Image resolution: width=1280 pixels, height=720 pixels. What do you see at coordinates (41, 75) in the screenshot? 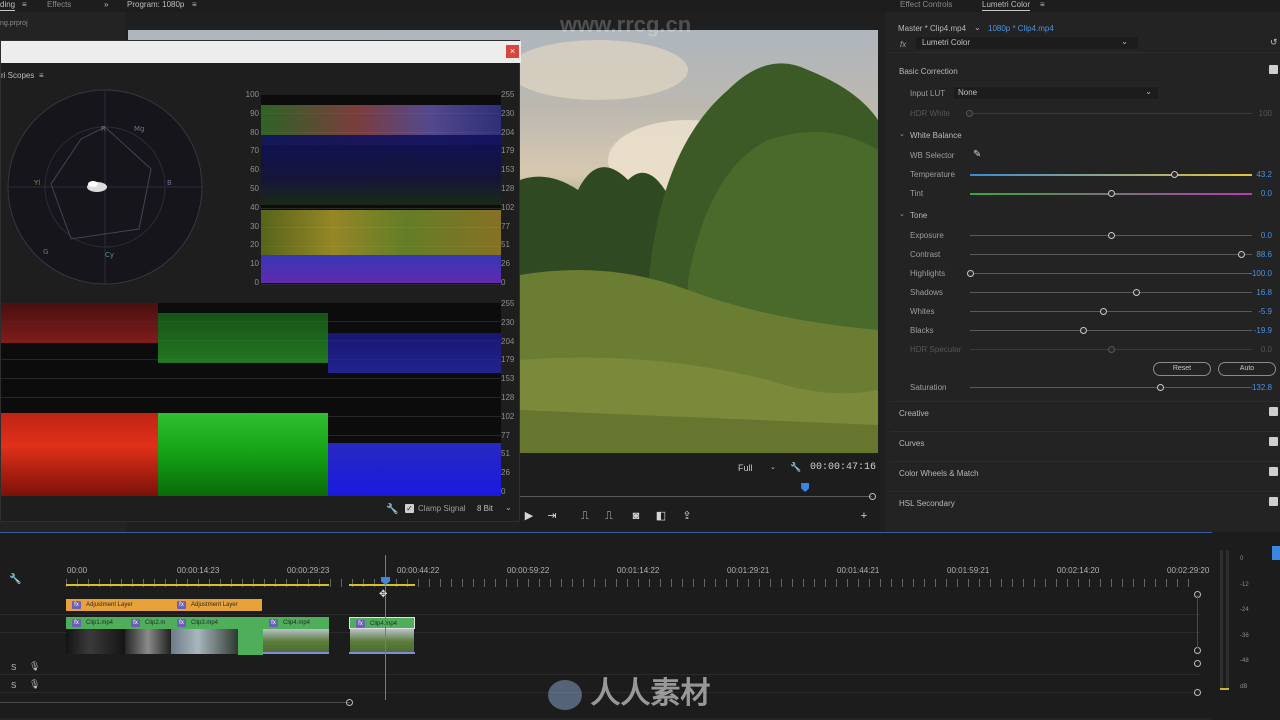
I see `scopes-menu-icon: ≡` at bounding box center [41, 75].